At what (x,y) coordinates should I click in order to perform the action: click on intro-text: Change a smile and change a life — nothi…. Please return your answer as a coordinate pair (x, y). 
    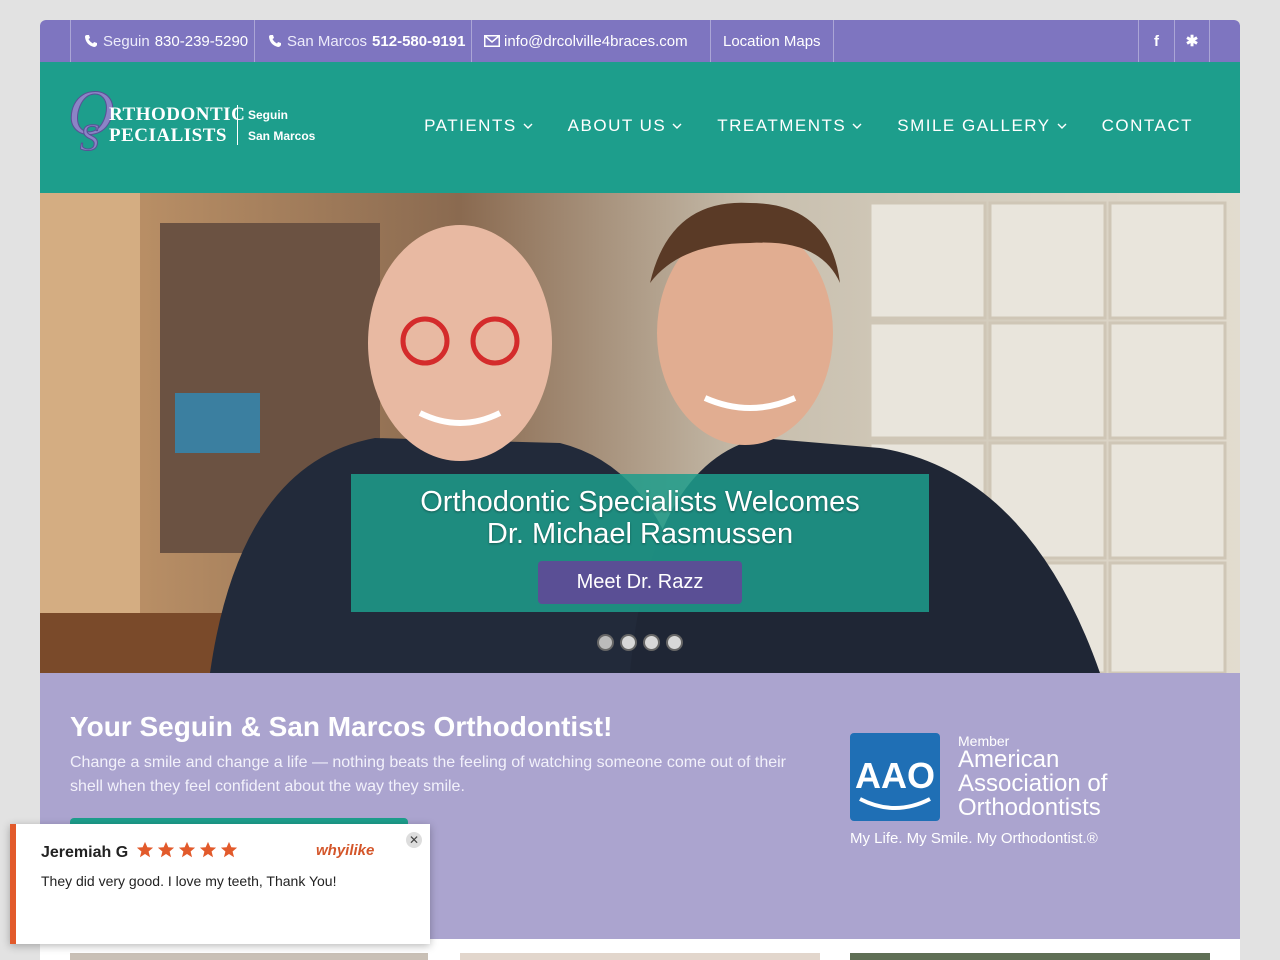
    Looking at the image, I should click on (428, 774).